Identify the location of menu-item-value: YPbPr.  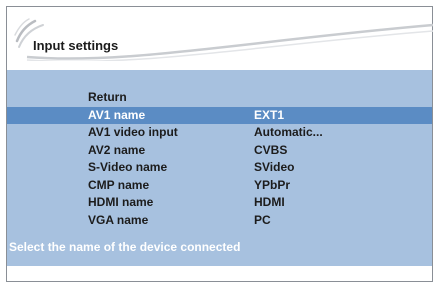
(272, 184).